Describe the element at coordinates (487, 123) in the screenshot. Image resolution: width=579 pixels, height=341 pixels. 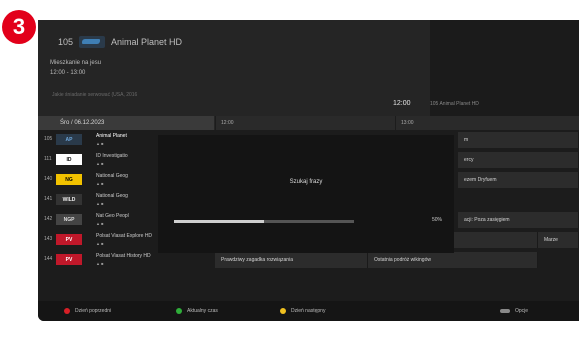
I see `time-slot: 13:00` at that location.